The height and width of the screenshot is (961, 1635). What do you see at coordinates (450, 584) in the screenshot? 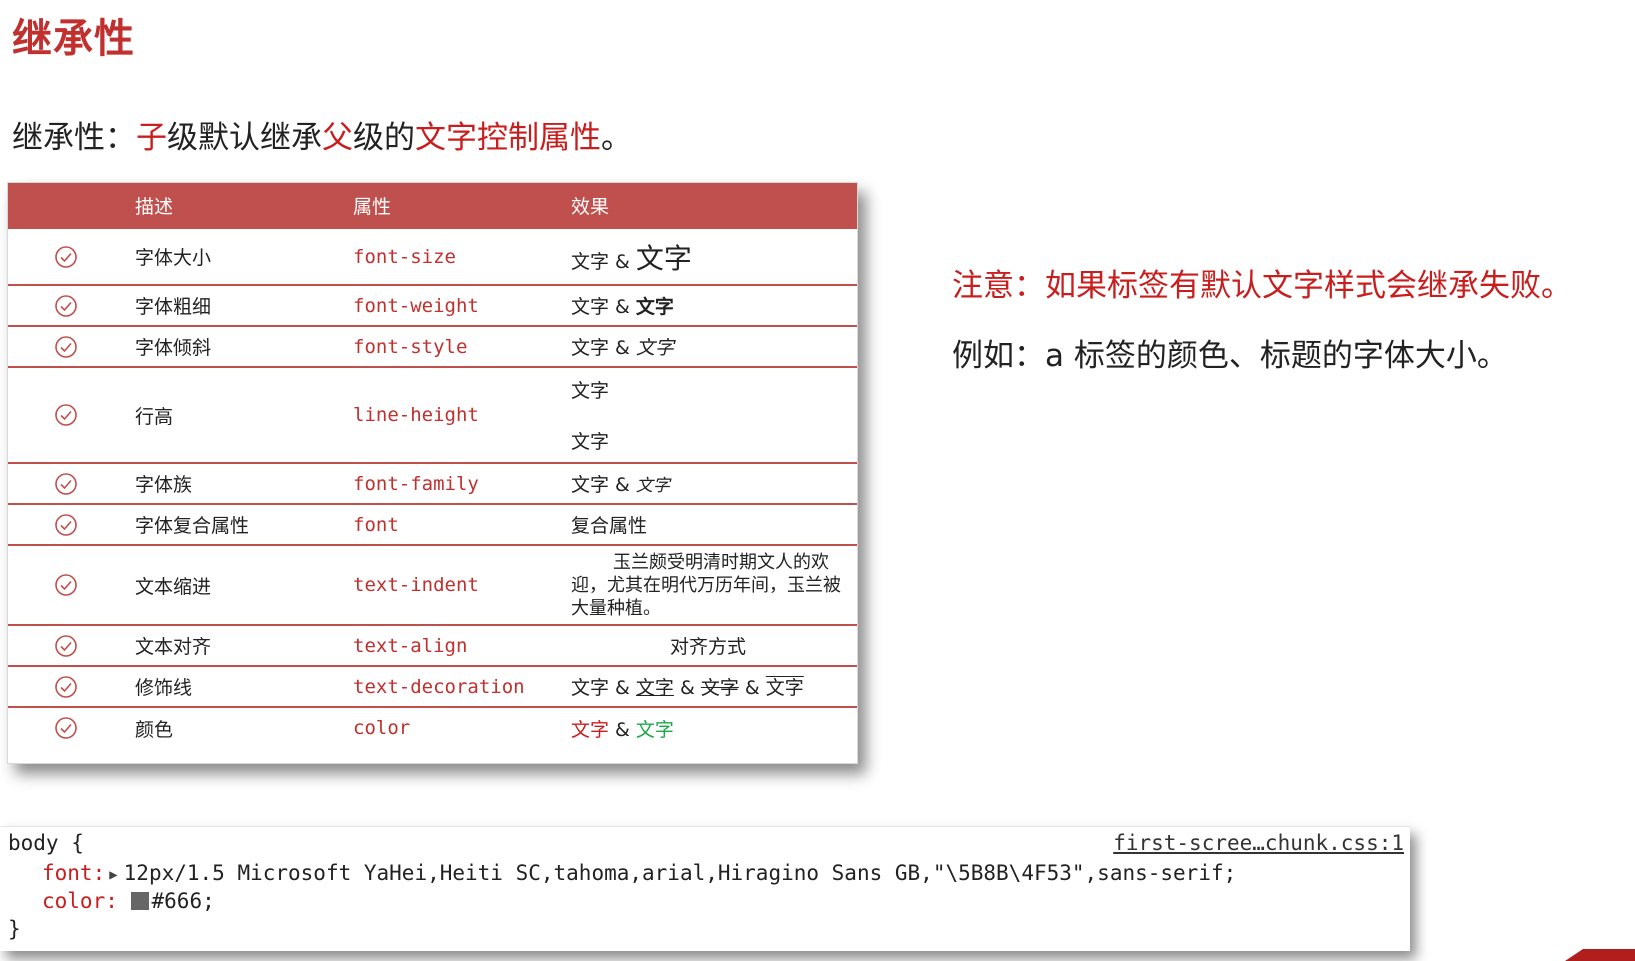
I see `row-prop: text-indent` at bounding box center [450, 584].